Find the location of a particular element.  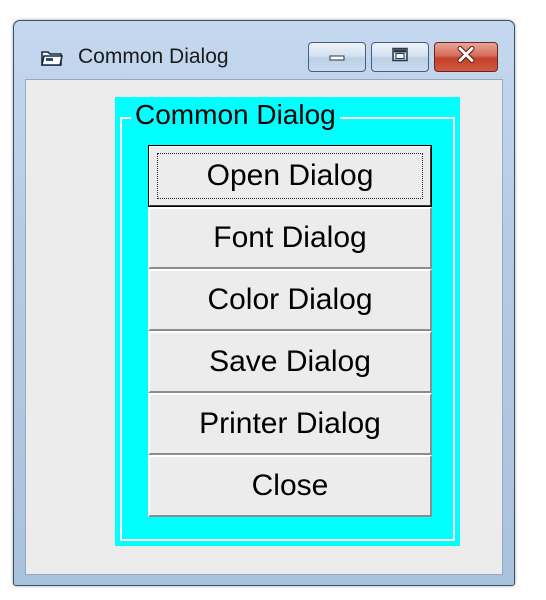

color-dialog-label: Color Dialog is located at coordinates (290, 299).